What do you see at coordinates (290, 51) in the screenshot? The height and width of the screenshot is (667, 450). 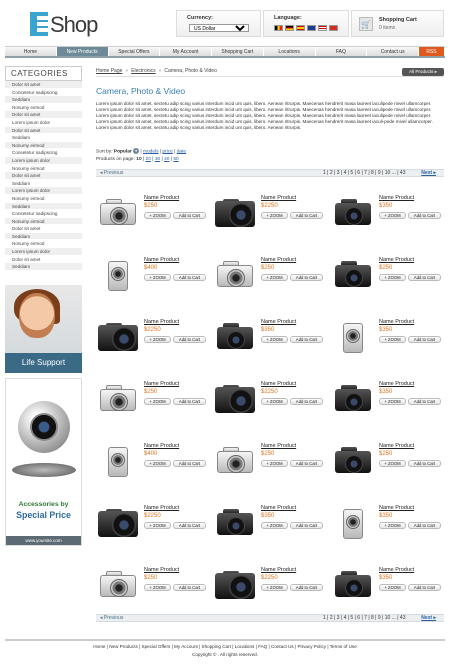 I see `nav-locations: Locations` at bounding box center [290, 51].